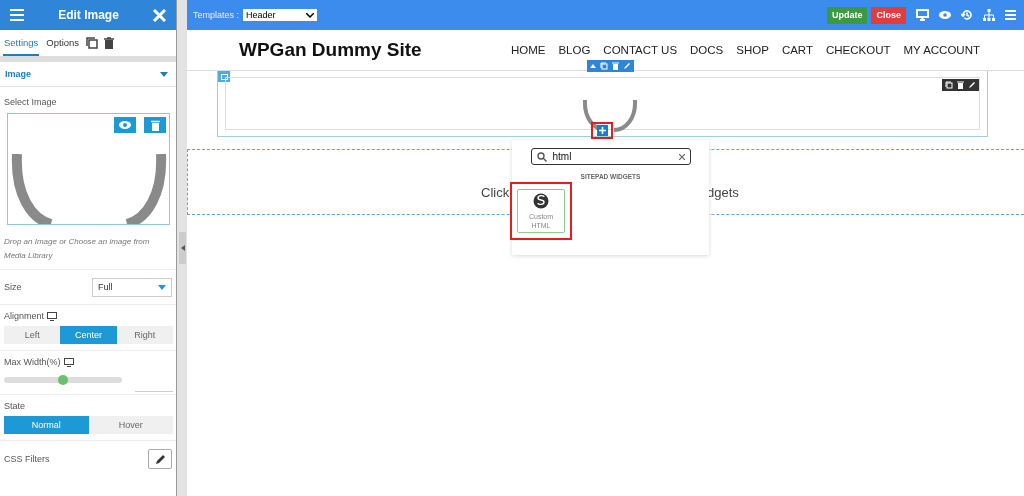 Image resolution: width=1024 pixels, height=496 pixels. I want to click on sitemap-icon, so click(989, 15).